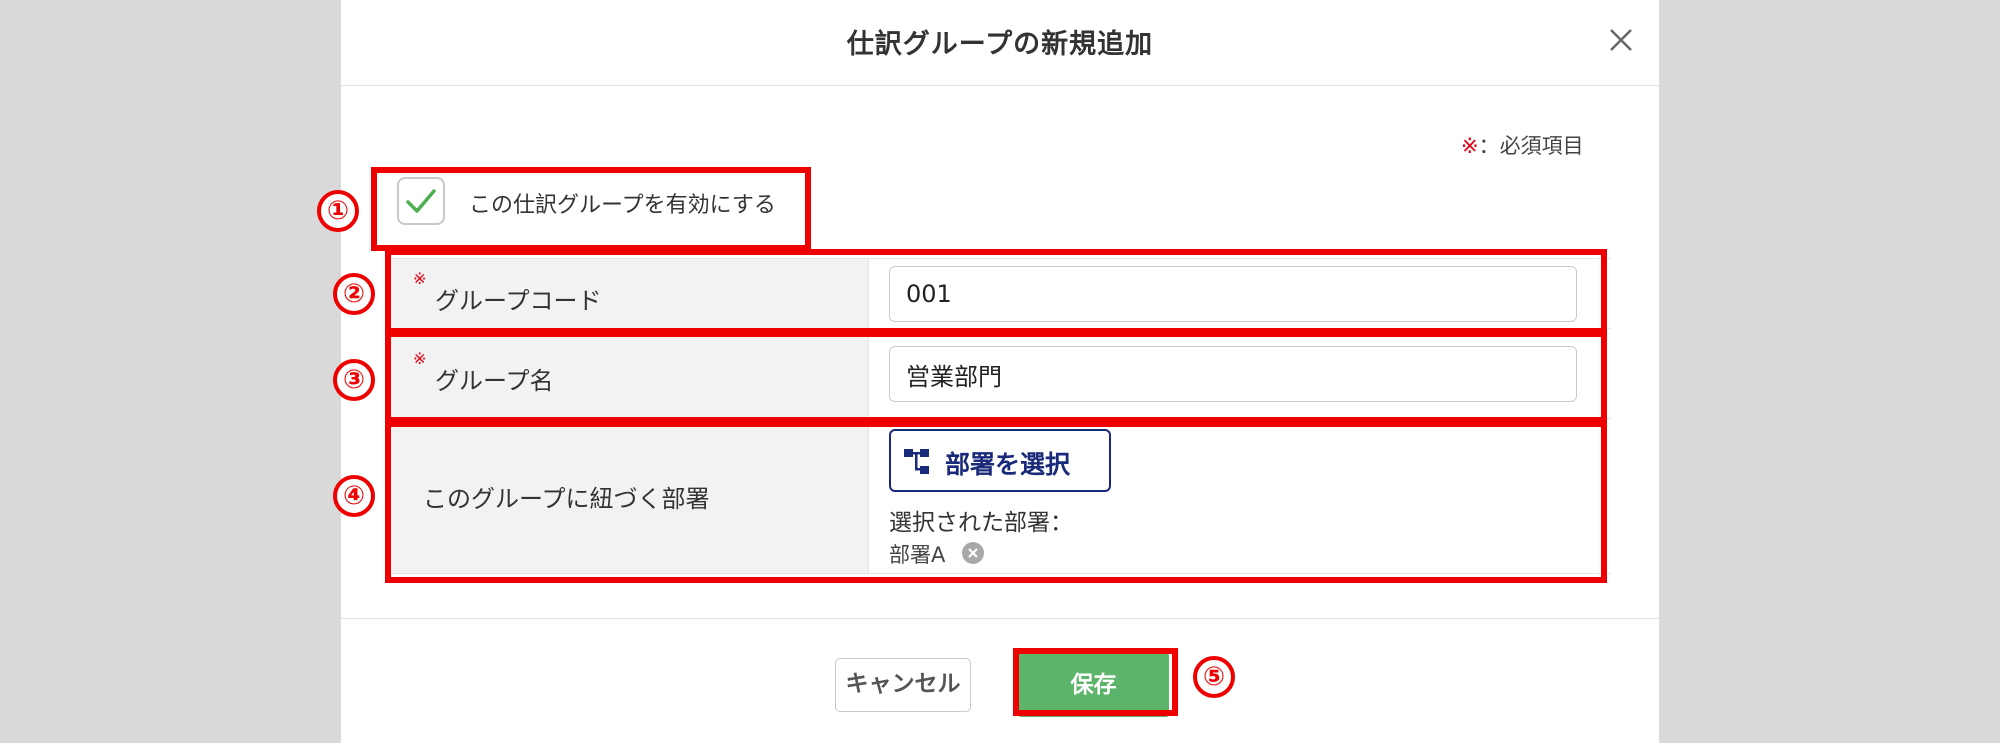  Describe the element at coordinates (917, 555) in the screenshot. I see `department-tag-label: 部署A` at that location.